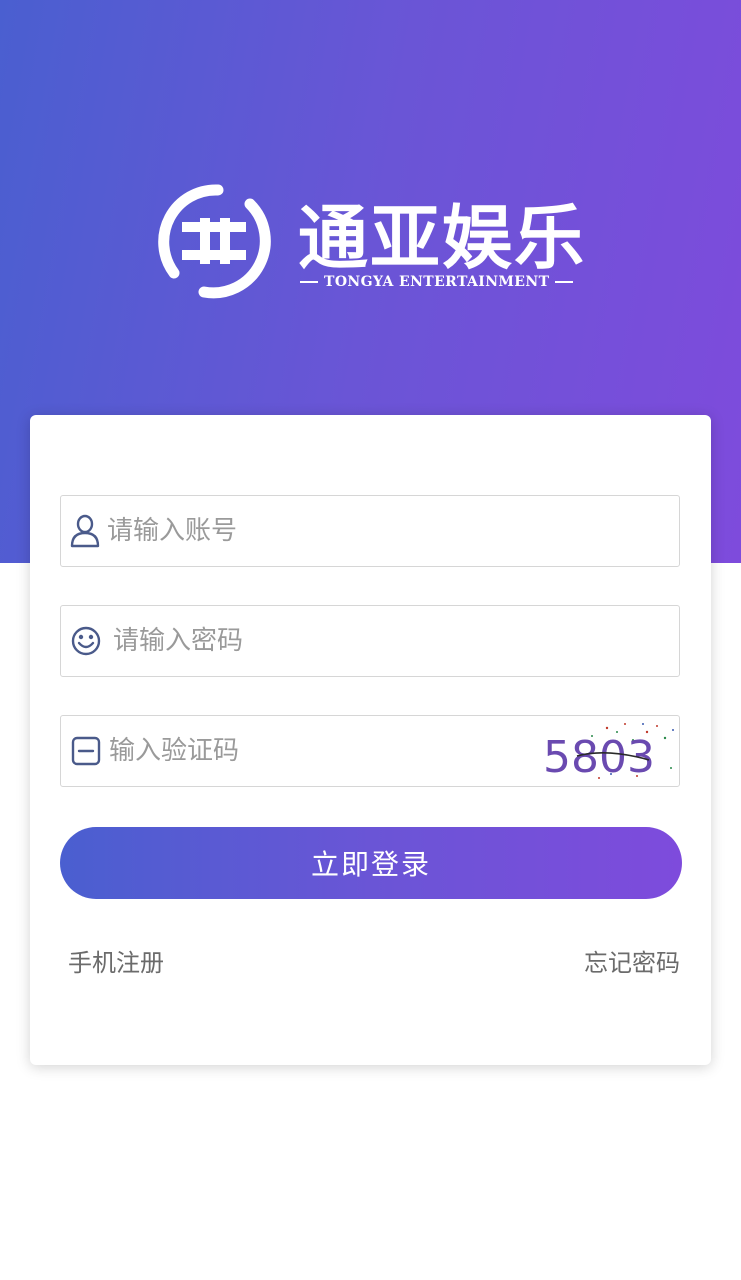 This screenshot has height=1280, width=741. Describe the element at coordinates (564, 282) in the screenshot. I see `subtitle-dash-right` at that location.